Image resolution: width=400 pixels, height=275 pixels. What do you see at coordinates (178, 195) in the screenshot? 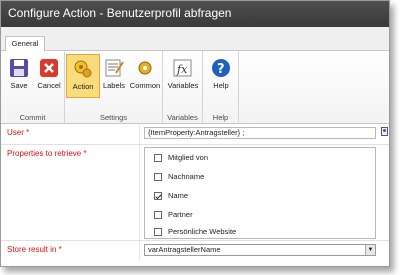
I see `property-label: Name` at bounding box center [178, 195].